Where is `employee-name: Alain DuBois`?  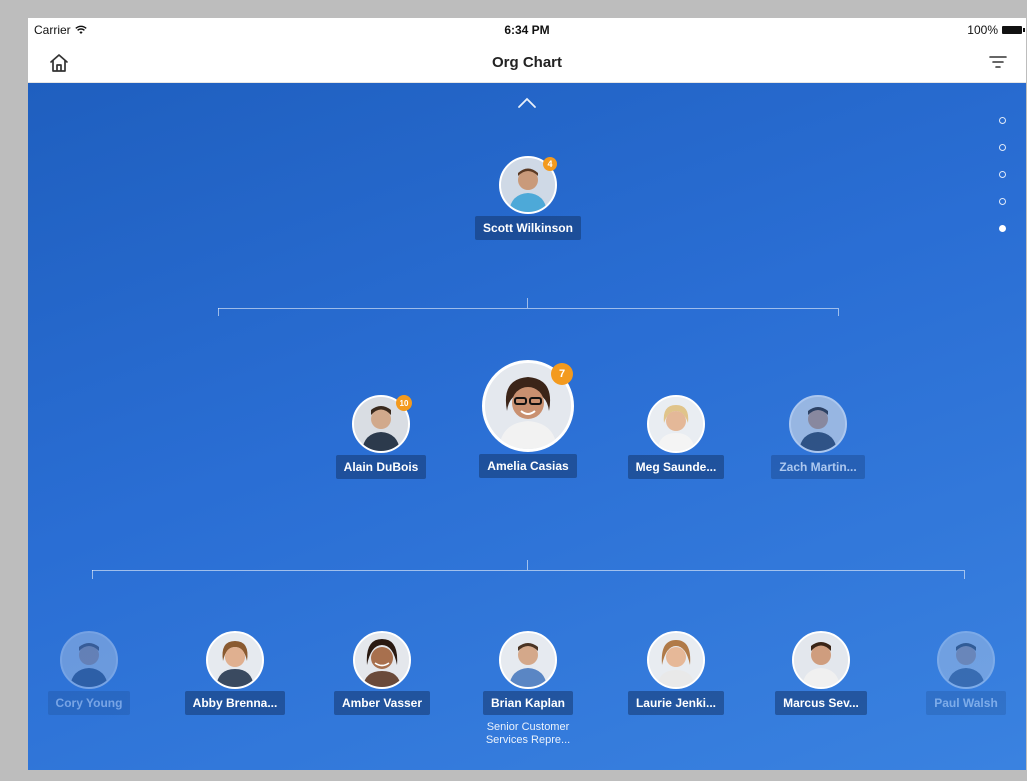
employee-name: Alain DuBois is located at coordinates (381, 467).